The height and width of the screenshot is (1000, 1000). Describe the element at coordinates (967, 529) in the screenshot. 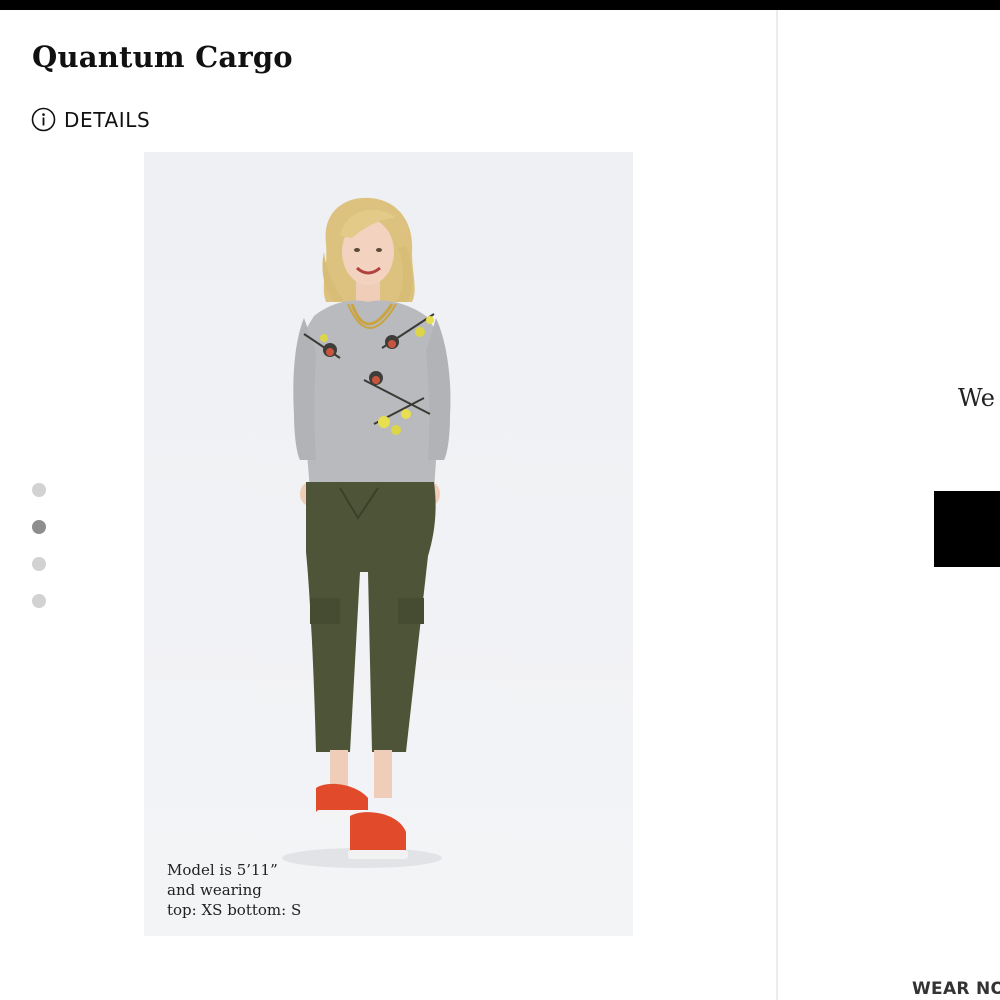

I see `right-panel-button` at that location.